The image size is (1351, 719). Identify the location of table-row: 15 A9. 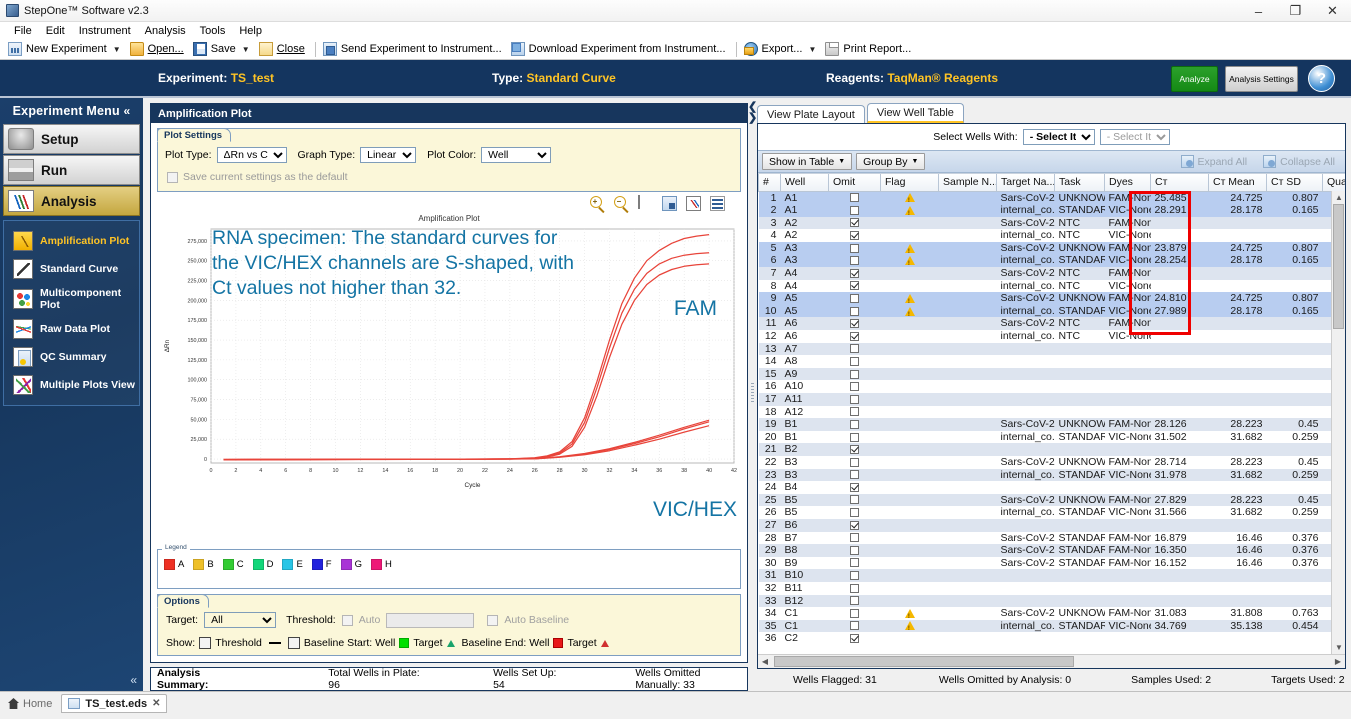
(1051, 374).